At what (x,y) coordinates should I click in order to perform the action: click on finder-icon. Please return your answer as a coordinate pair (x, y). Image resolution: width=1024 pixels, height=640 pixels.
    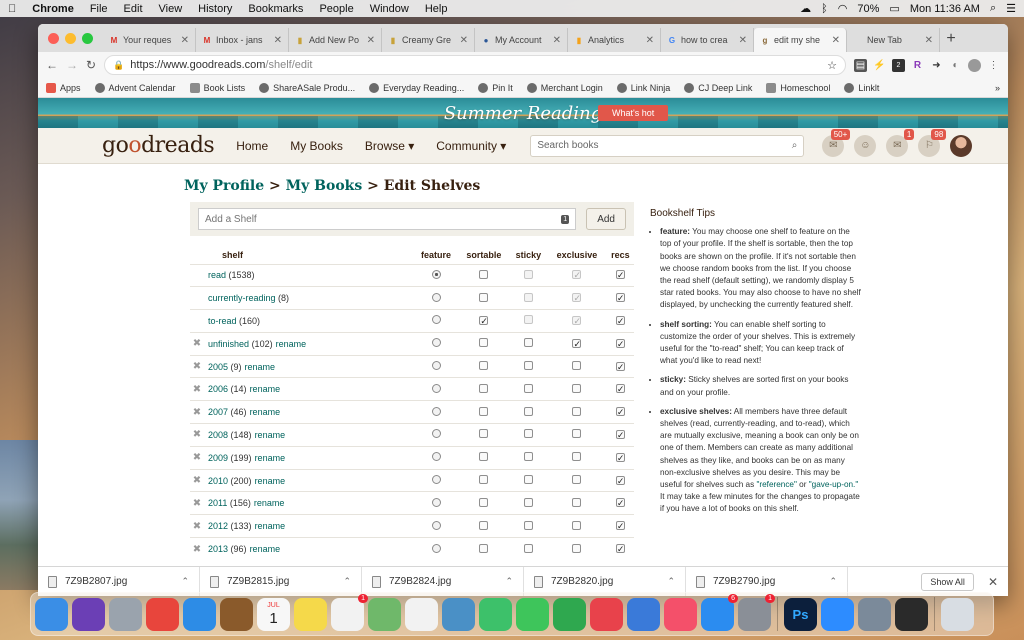
    Looking at the image, I should click on (51, 614).